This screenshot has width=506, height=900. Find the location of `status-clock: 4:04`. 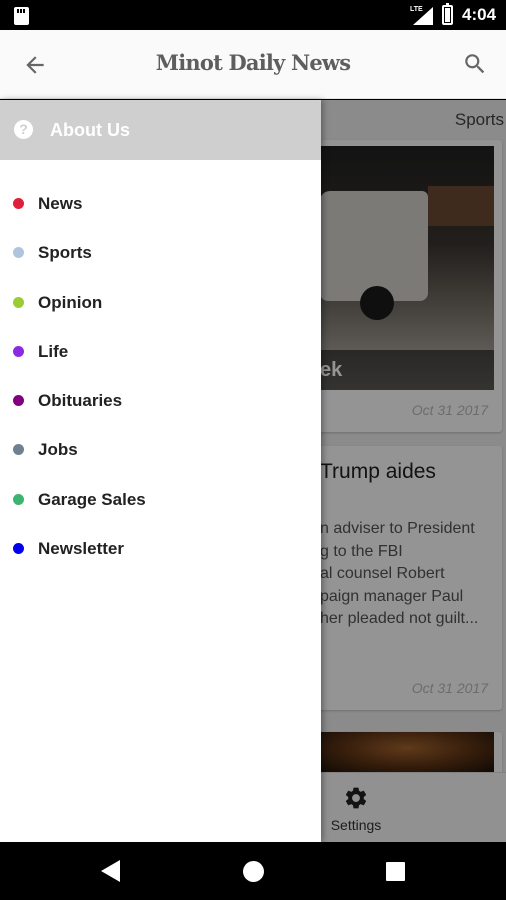

status-clock: 4:04 is located at coordinates (479, 14).